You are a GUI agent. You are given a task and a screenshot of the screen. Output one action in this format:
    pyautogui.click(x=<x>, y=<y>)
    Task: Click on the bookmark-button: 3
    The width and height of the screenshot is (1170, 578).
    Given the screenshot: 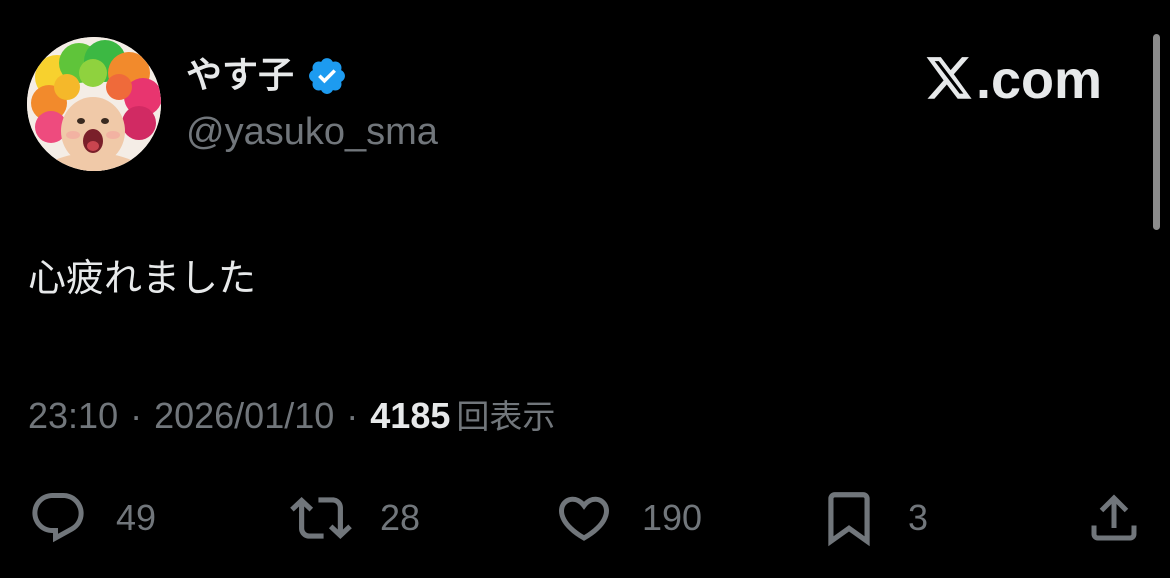 What is the action you would take?
    pyautogui.click(x=873, y=518)
    